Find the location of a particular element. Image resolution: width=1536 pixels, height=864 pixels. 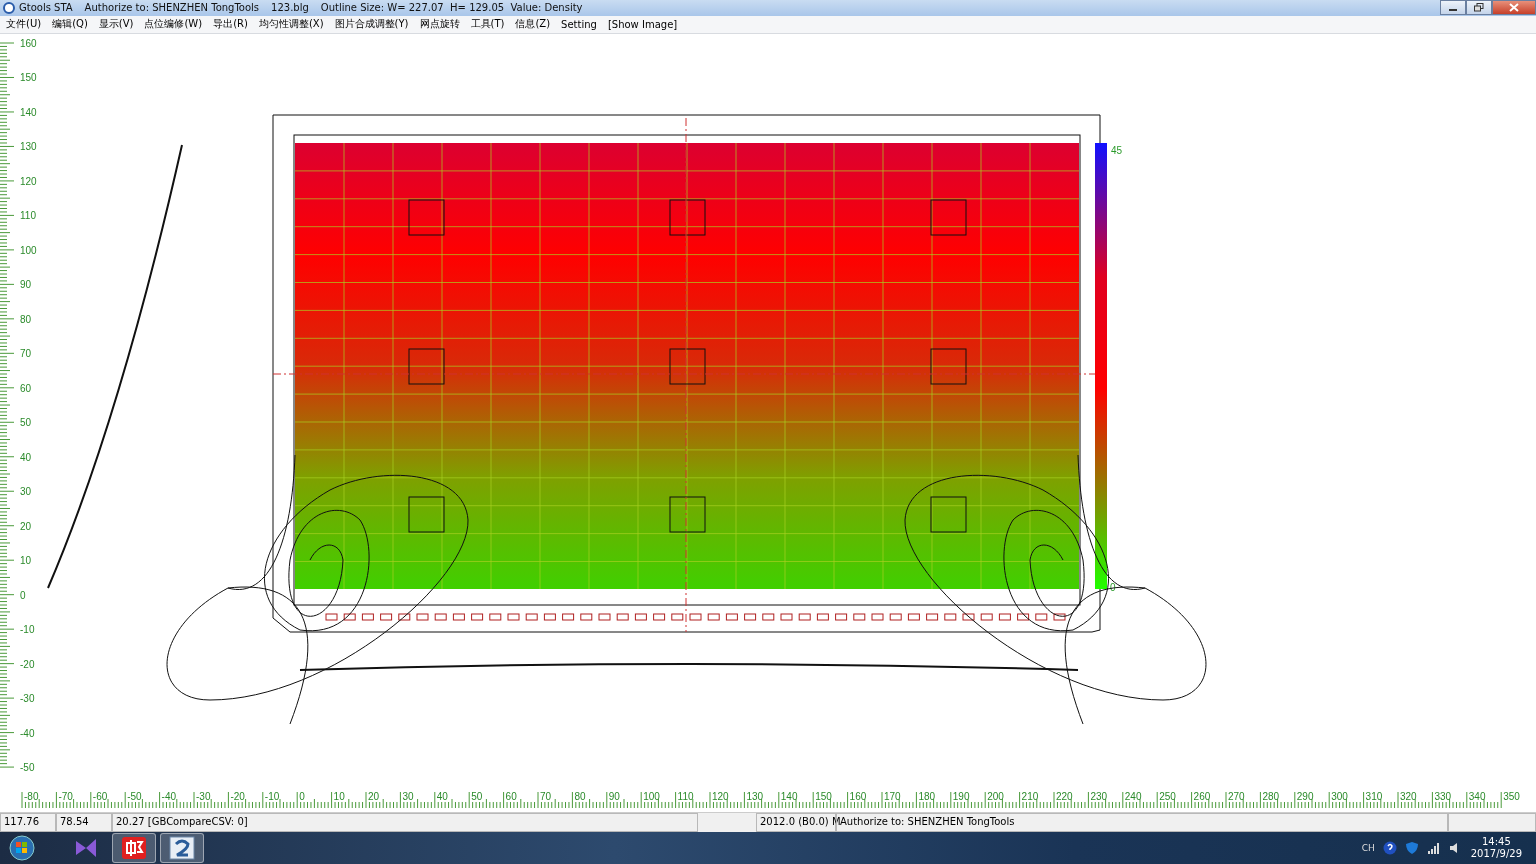

app-icon is located at coordinates (9, 7).